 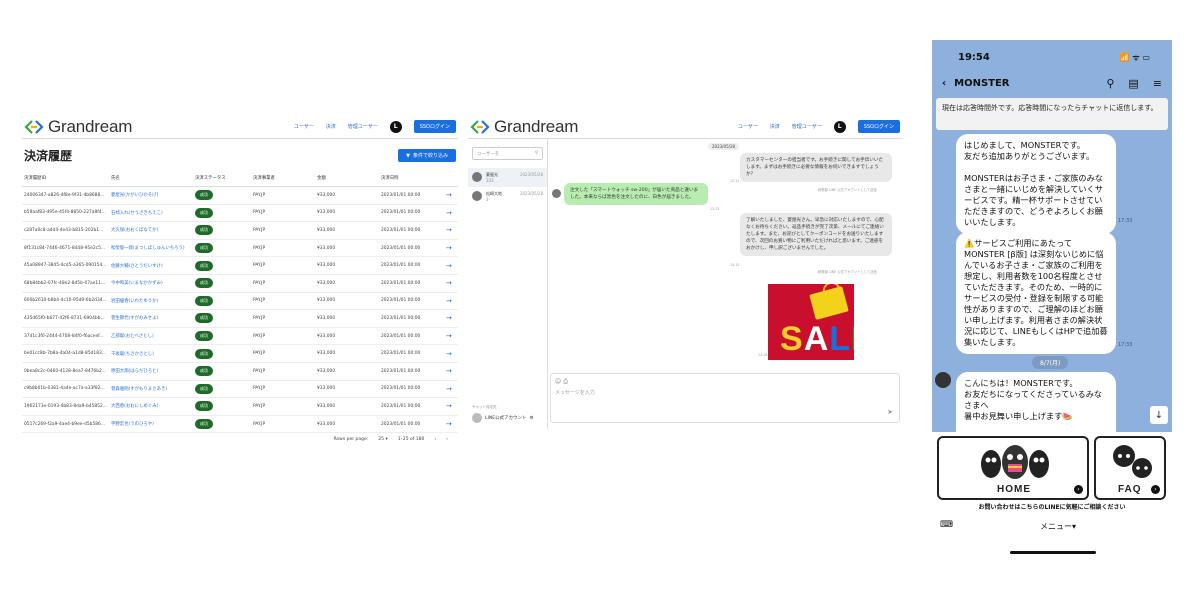 What do you see at coordinates (1058, 526) in the screenshot?
I see `menu-toggle: メニュー▾` at bounding box center [1058, 526].